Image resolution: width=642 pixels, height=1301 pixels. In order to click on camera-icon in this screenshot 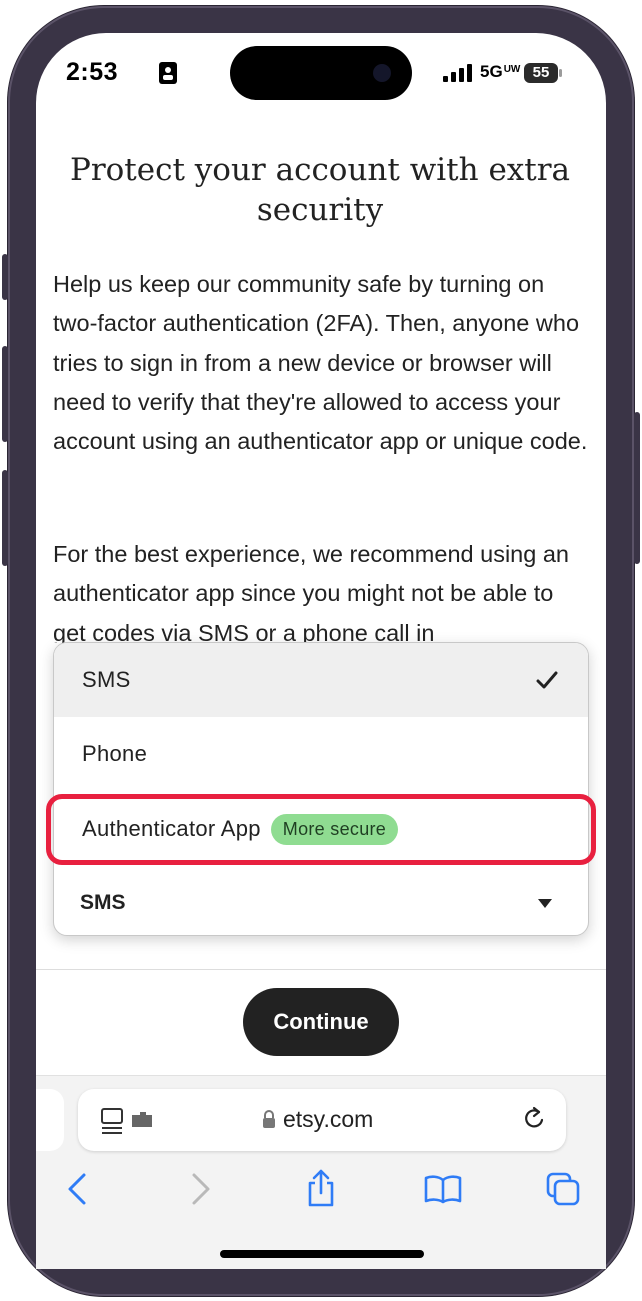, I will do `click(382, 73)`.